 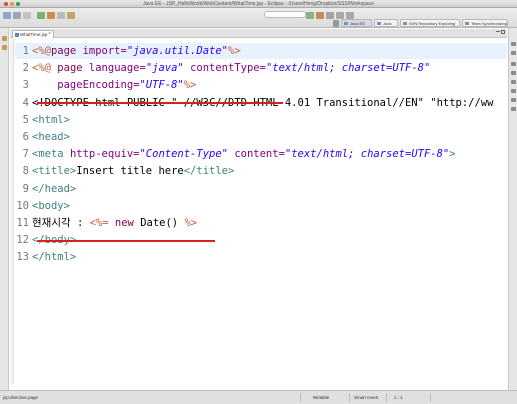 What do you see at coordinates (285, 14) in the screenshot?
I see `quick-access-field` at bounding box center [285, 14].